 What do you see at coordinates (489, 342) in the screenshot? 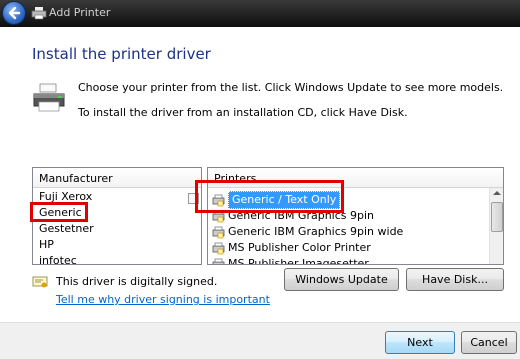
I see `cancel-button: Cancel` at bounding box center [489, 342].